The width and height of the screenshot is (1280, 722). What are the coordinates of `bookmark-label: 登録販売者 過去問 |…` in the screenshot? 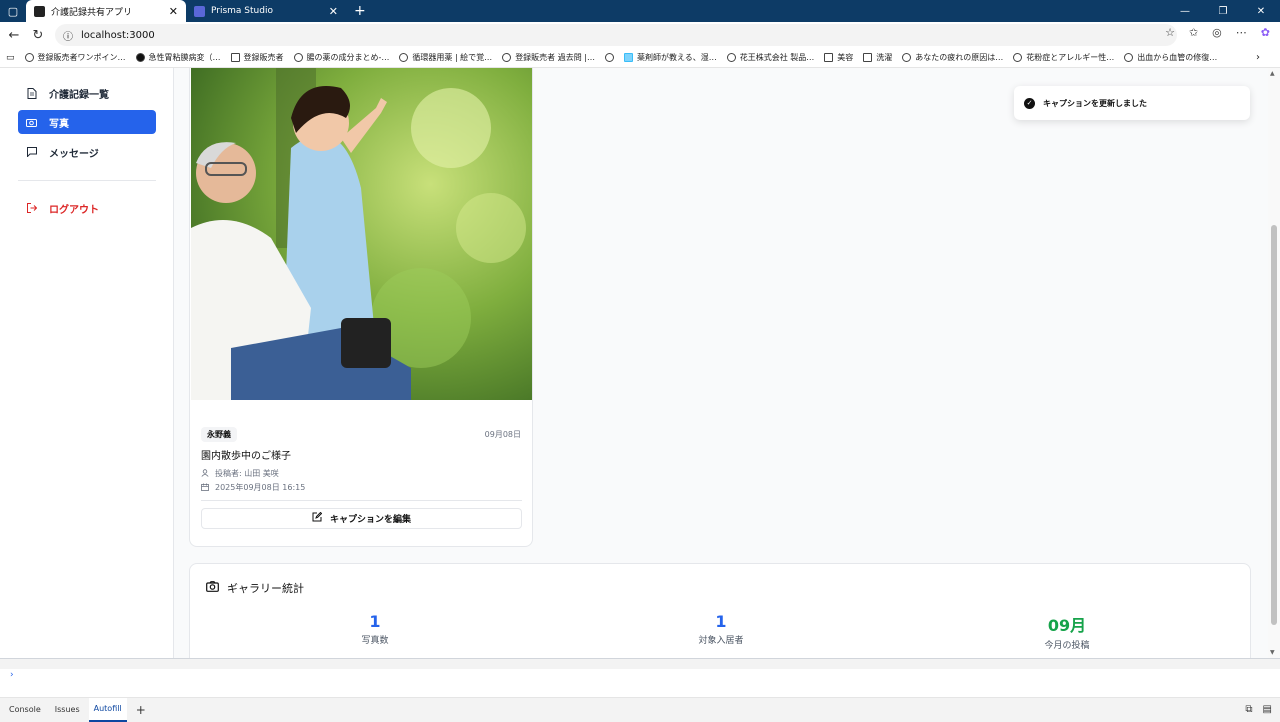 It's located at (555, 57).